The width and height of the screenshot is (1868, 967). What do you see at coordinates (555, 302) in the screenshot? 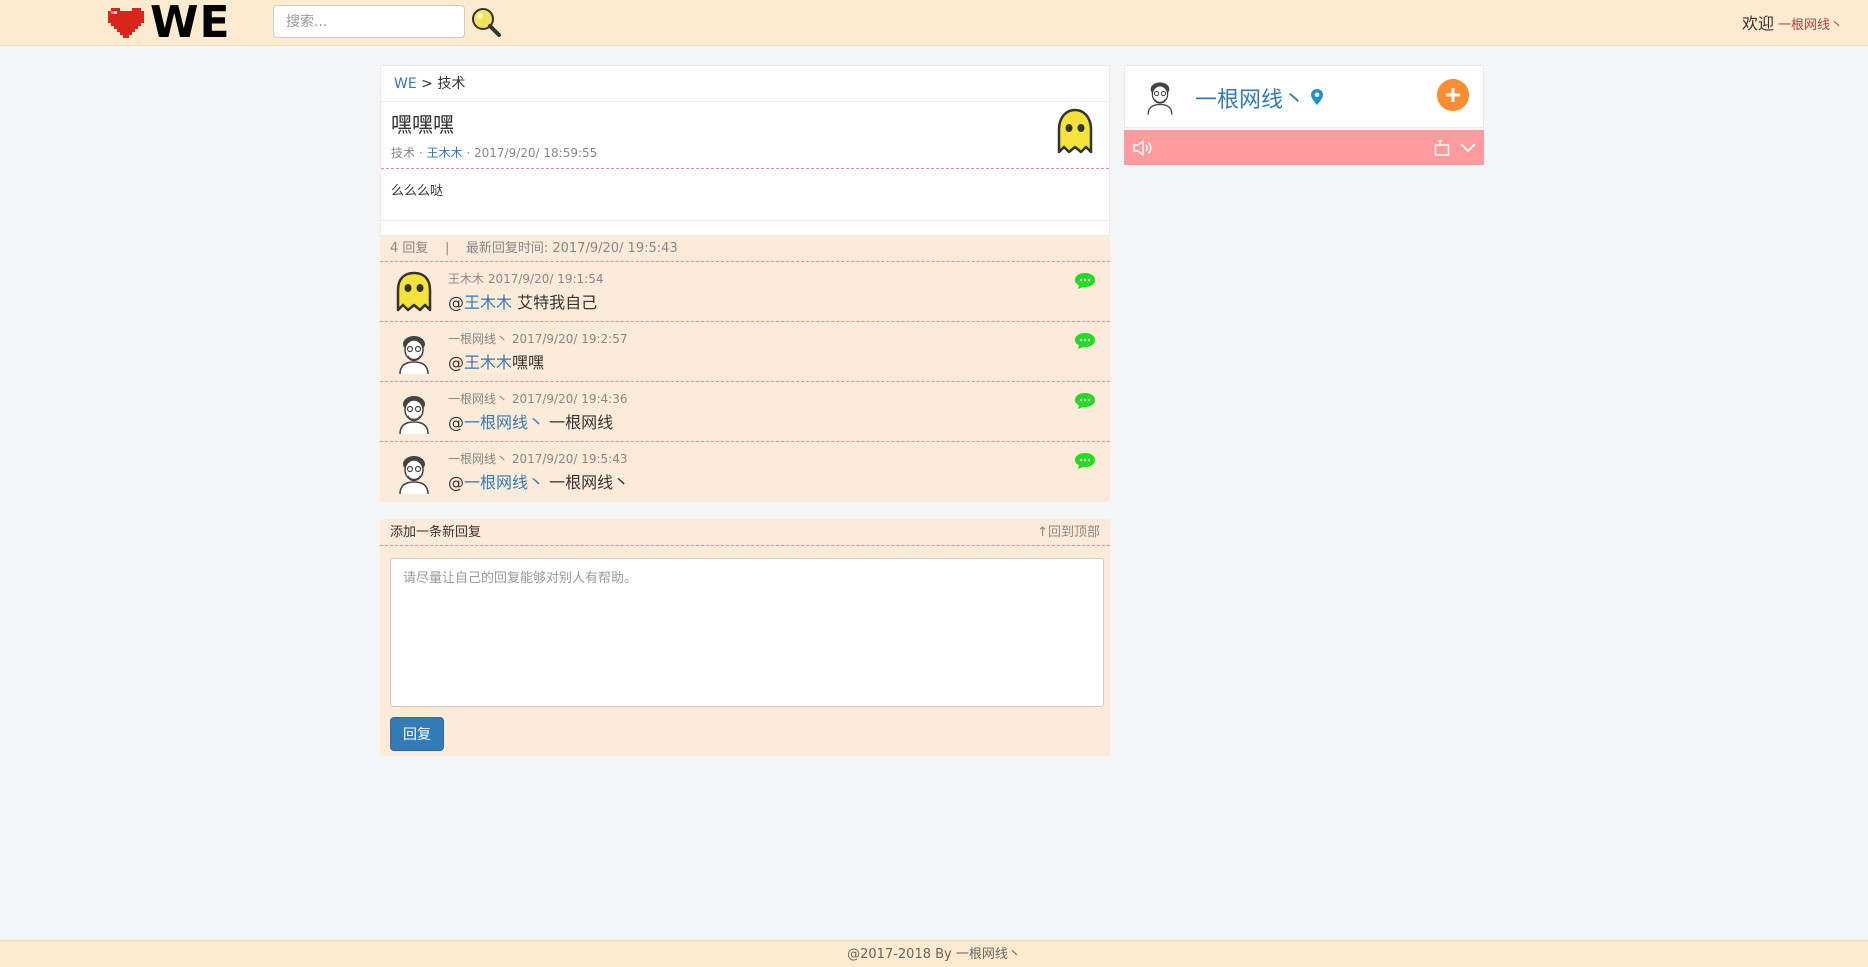
I see `reply-text: 艾特我自己` at bounding box center [555, 302].